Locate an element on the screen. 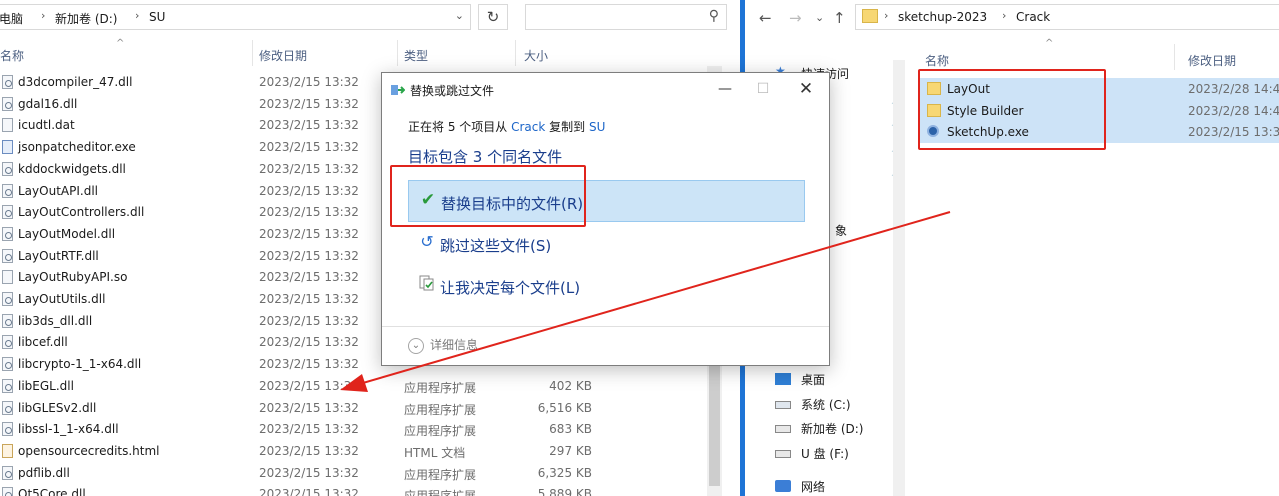 The height and width of the screenshot is (496, 1279). column-header-type: 类型 is located at coordinates (416, 55).